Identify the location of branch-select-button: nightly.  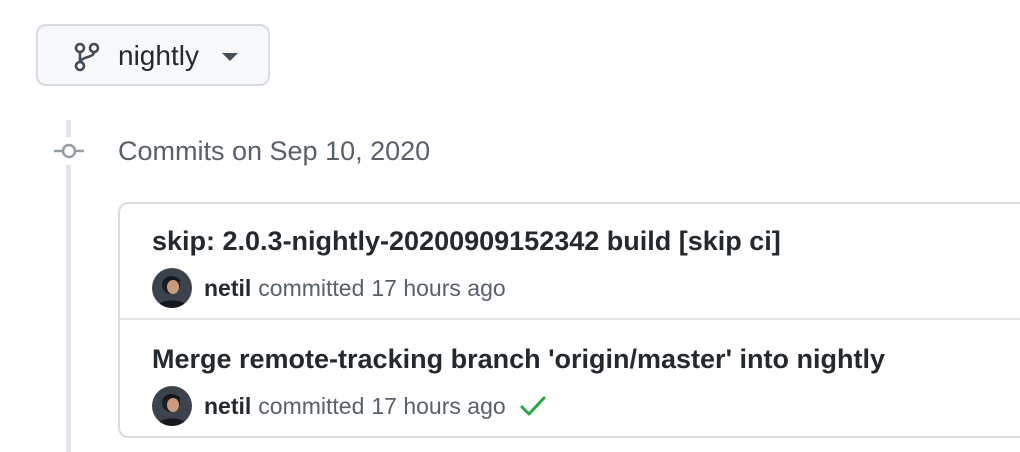
(153, 55).